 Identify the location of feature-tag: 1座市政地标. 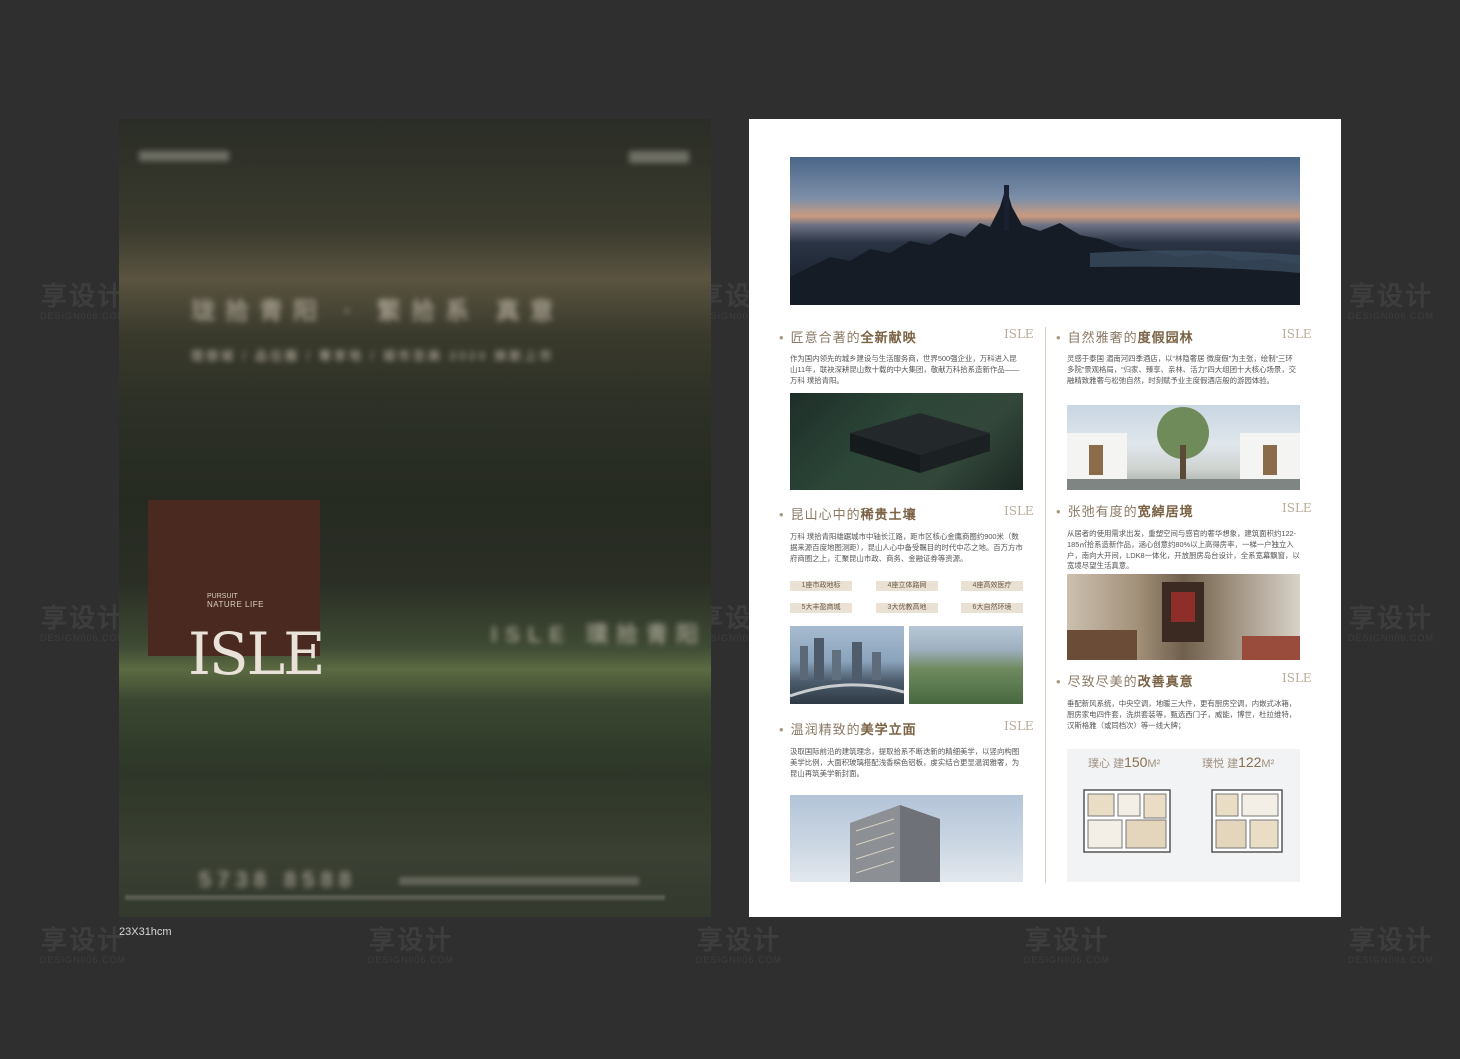
(821, 586).